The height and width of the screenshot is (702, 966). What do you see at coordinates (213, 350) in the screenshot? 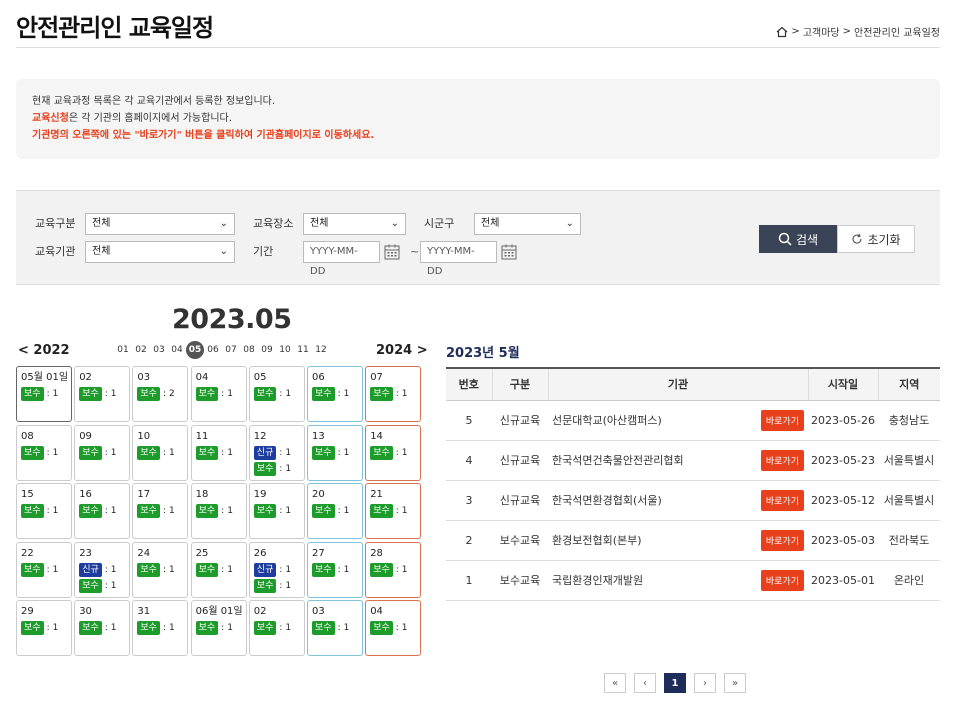
I see `month-06: 06` at bounding box center [213, 350].